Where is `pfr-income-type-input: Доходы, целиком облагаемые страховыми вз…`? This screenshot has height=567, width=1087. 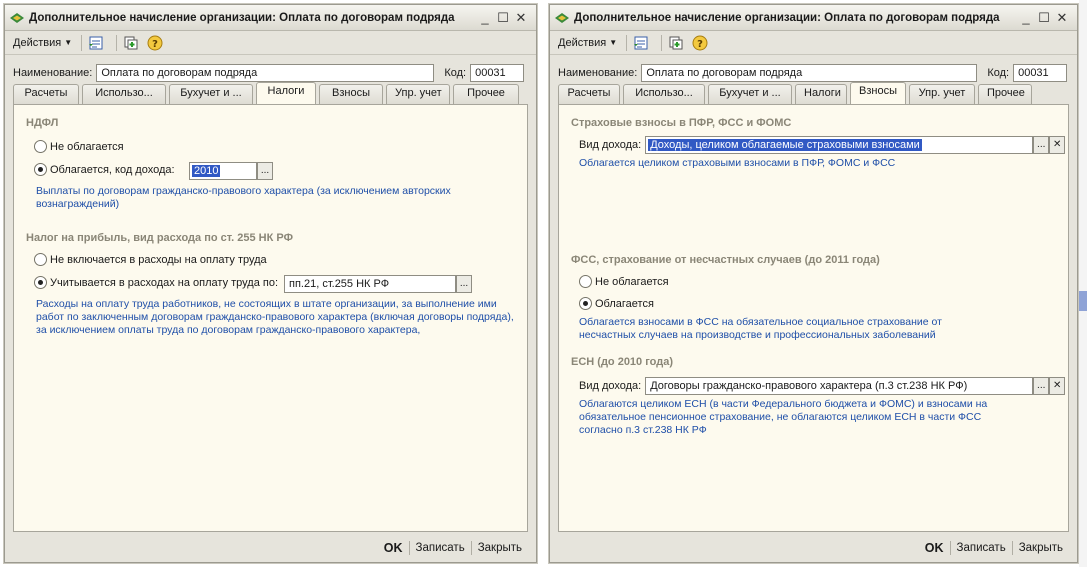 pfr-income-type-input: Доходы, целиком облагаемые страховыми вз… is located at coordinates (839, 145).